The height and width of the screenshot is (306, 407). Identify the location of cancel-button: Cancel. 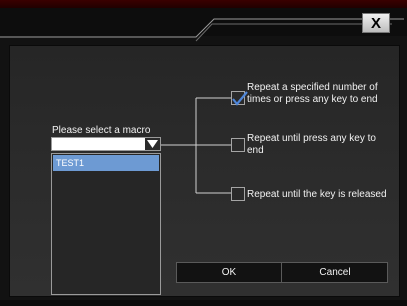
(335, 272).